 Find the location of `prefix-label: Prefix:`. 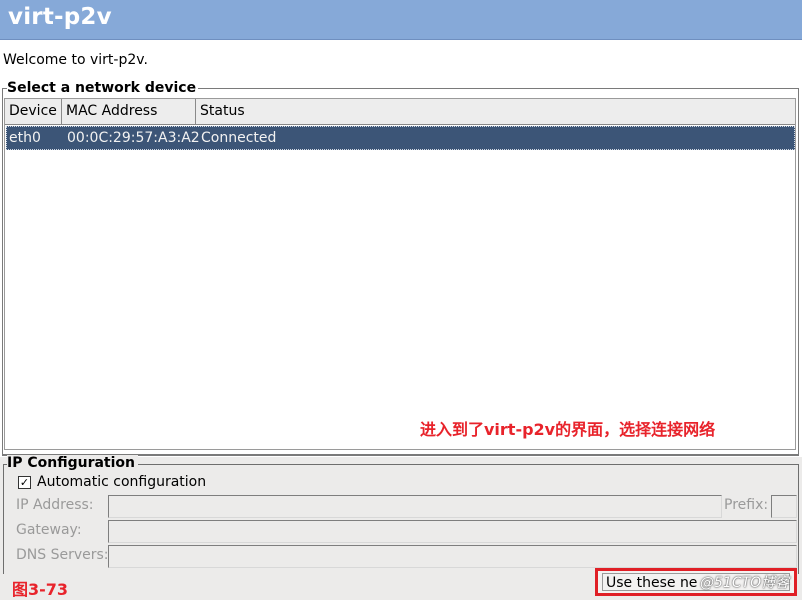

prefix-label: Prefix: is located at coordinates (746, 505).